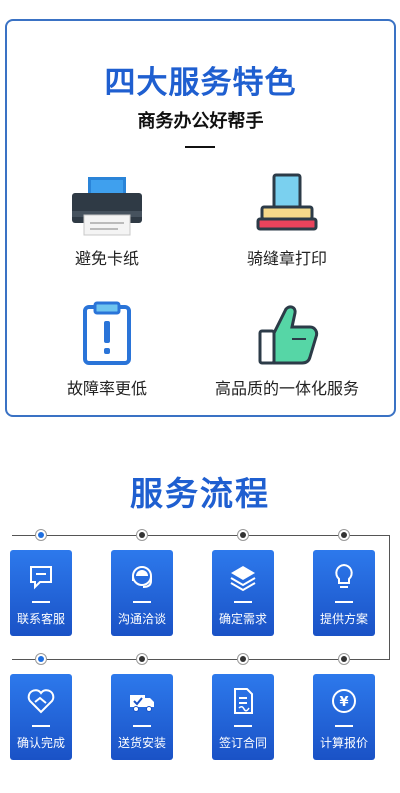  What do you see at coordinates (107, 204) in the screenshot?
I see `printer-icon` at bounding box center [107, 204].